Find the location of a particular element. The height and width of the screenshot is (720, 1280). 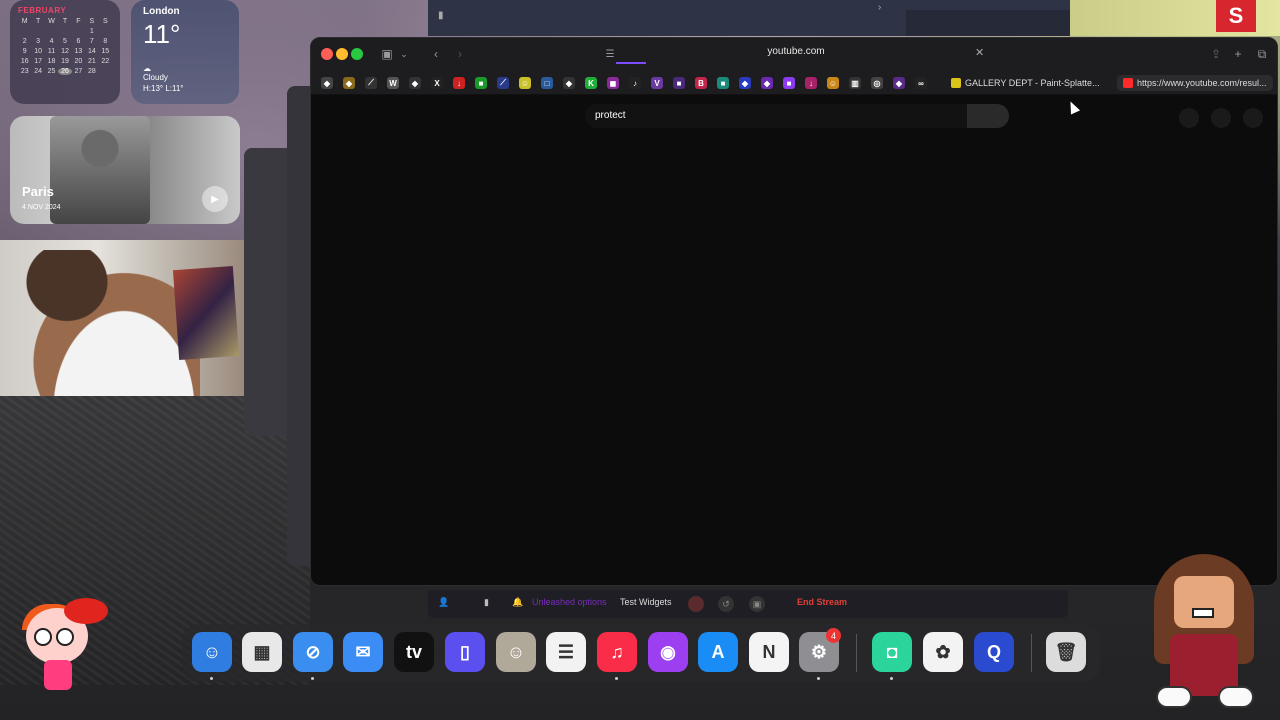

safari-icon: ⊘ is located at coordinates (313, 652).